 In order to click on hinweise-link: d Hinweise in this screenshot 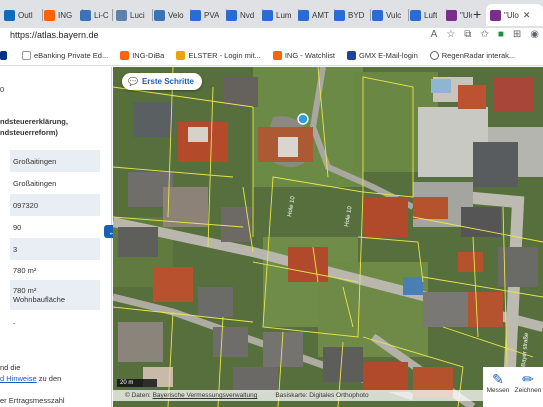, I will do `click(18, 378)`.